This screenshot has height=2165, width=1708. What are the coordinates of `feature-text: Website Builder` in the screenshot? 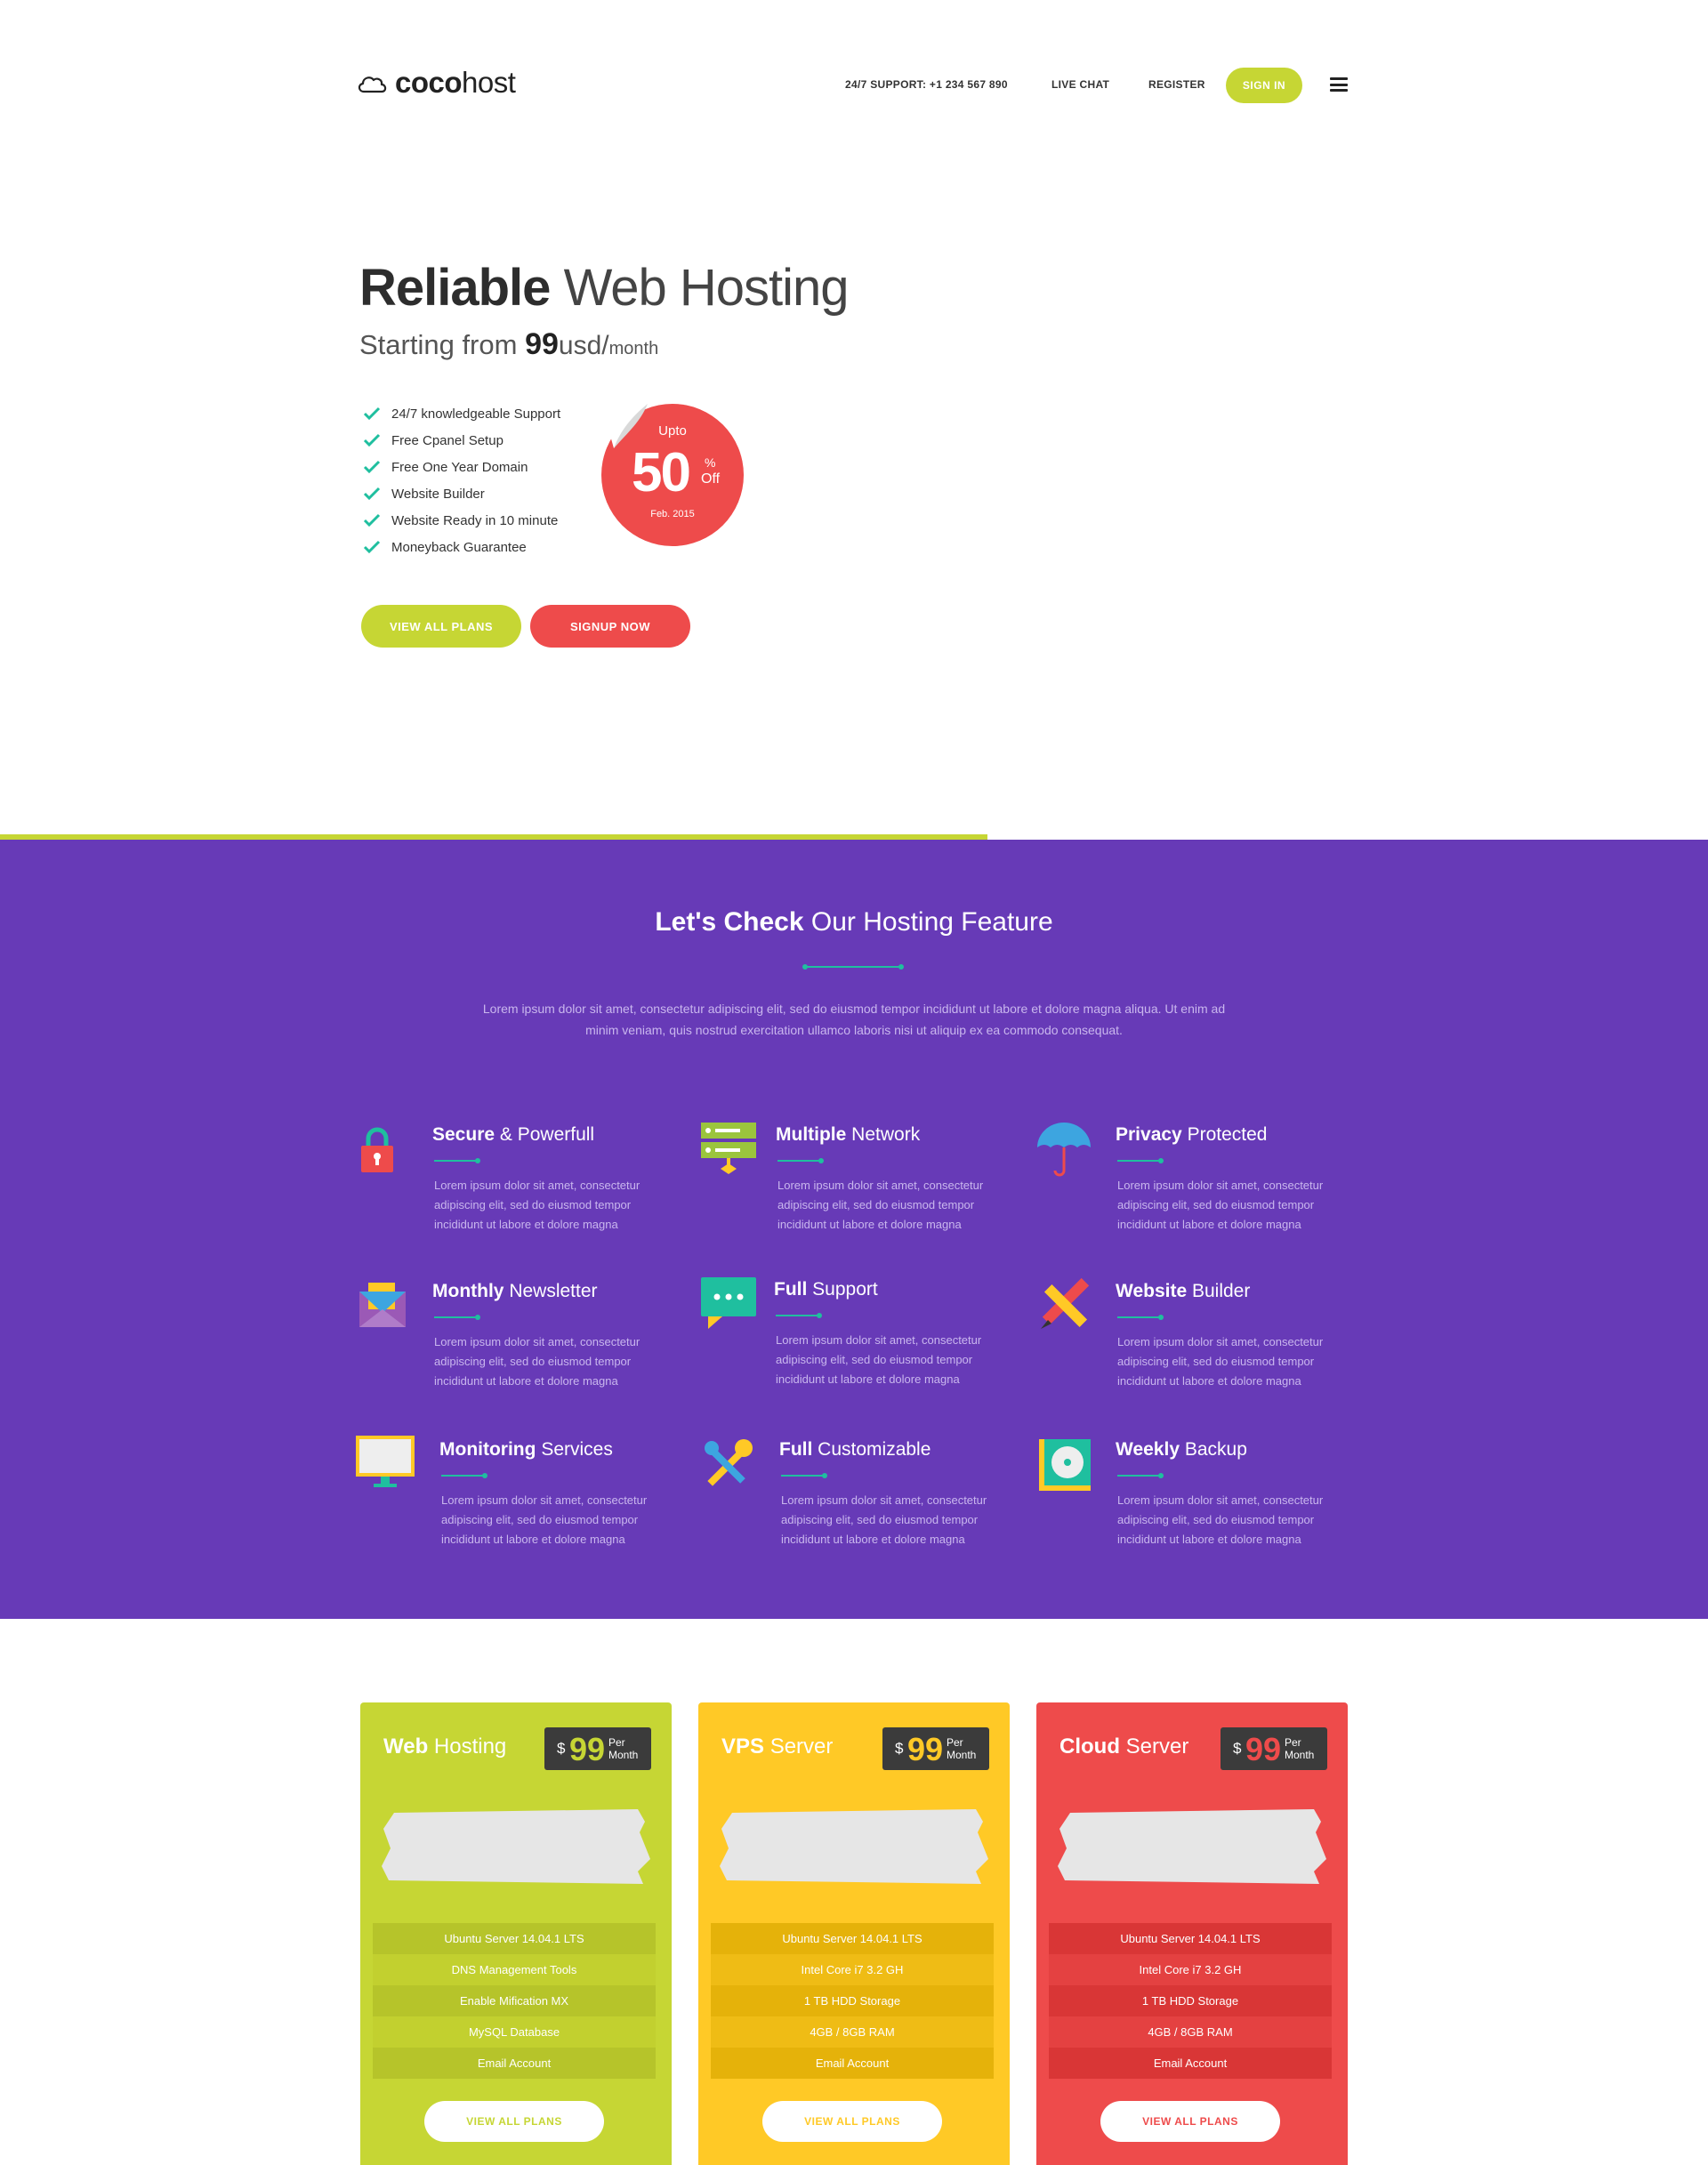 It's located at (438, 494).